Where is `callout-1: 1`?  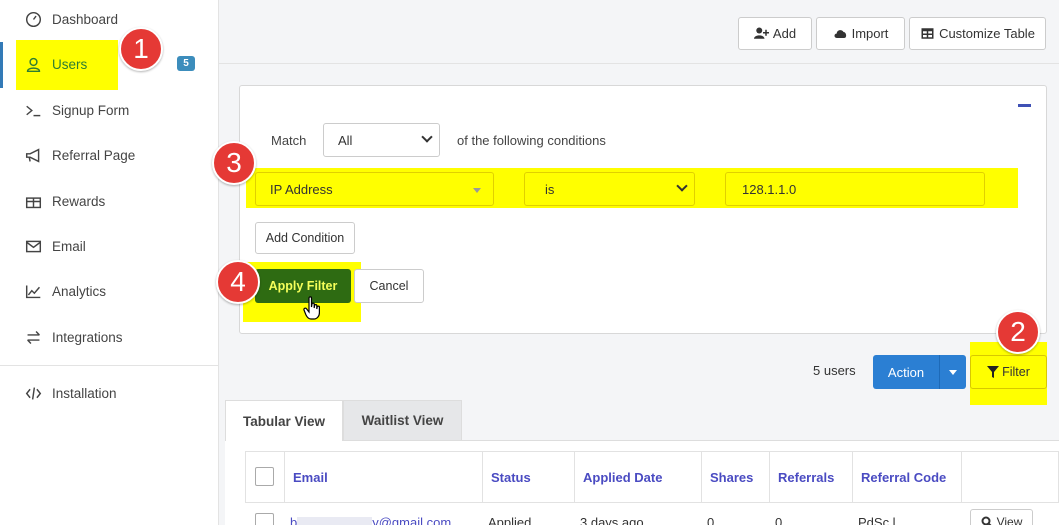
callout-1: 1 is located at coordinates (141, 49).